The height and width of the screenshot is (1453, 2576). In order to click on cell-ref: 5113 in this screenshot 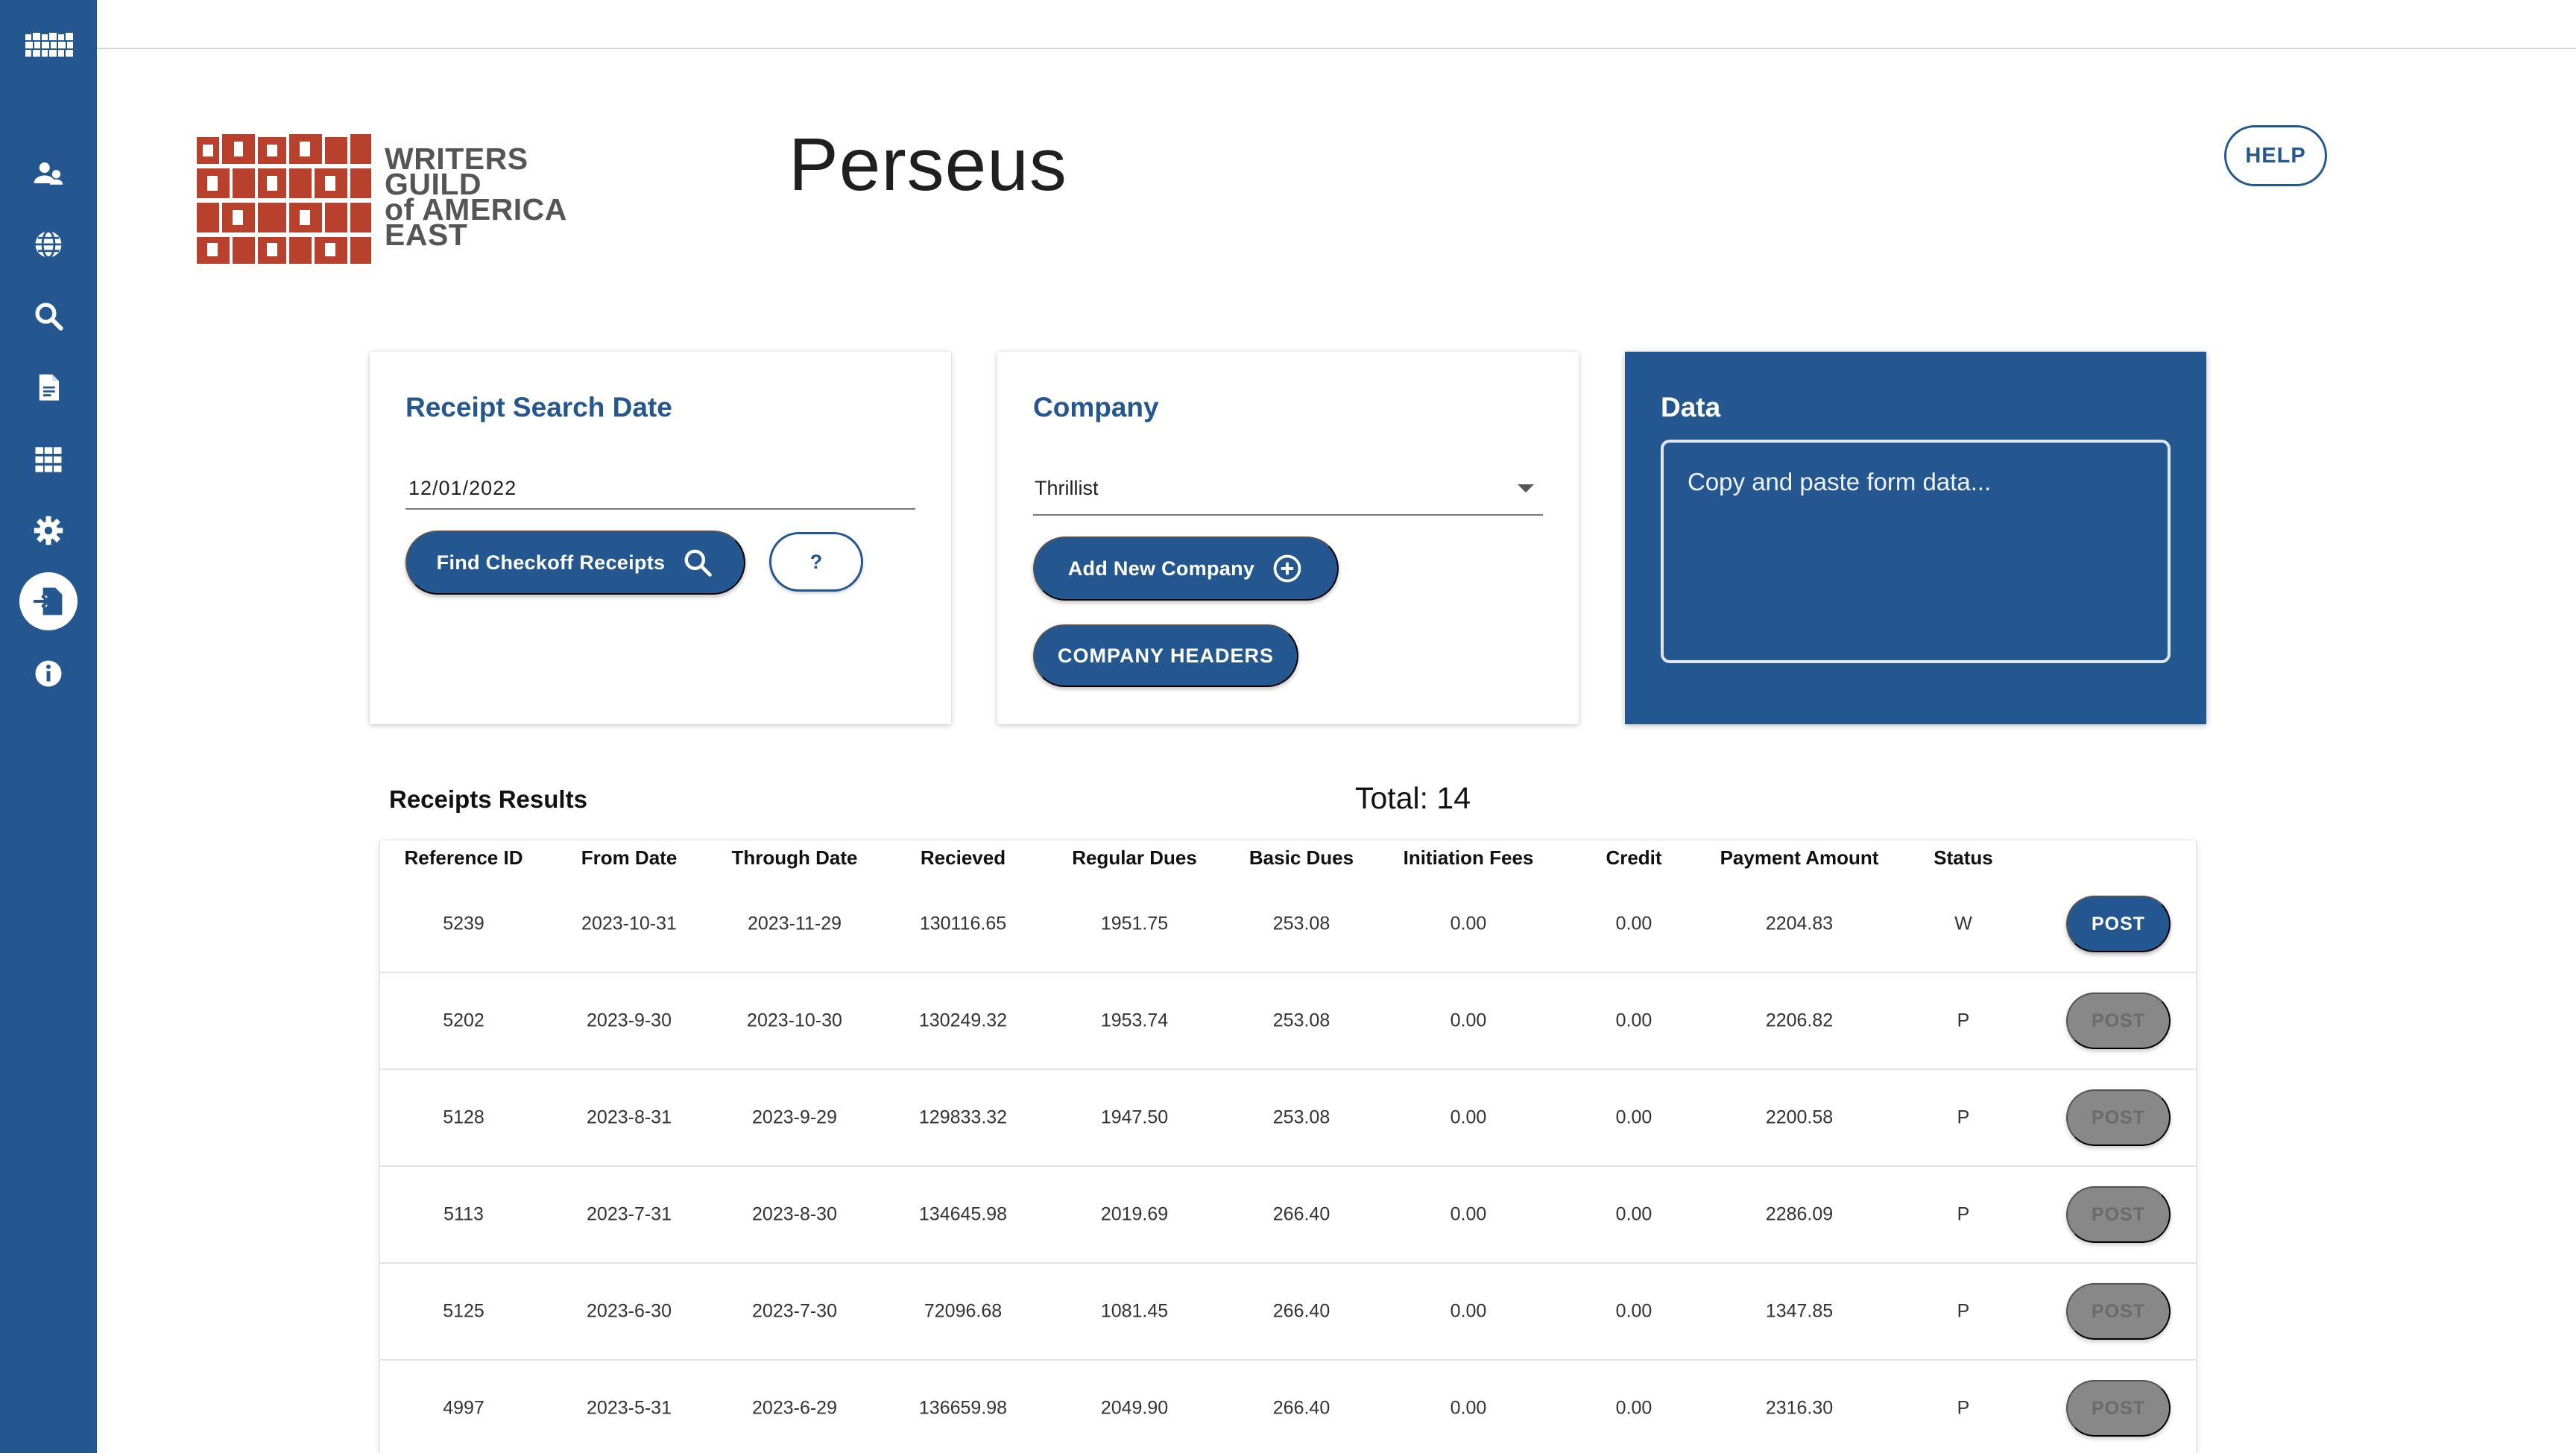, I will do `click(463, 1214)`.